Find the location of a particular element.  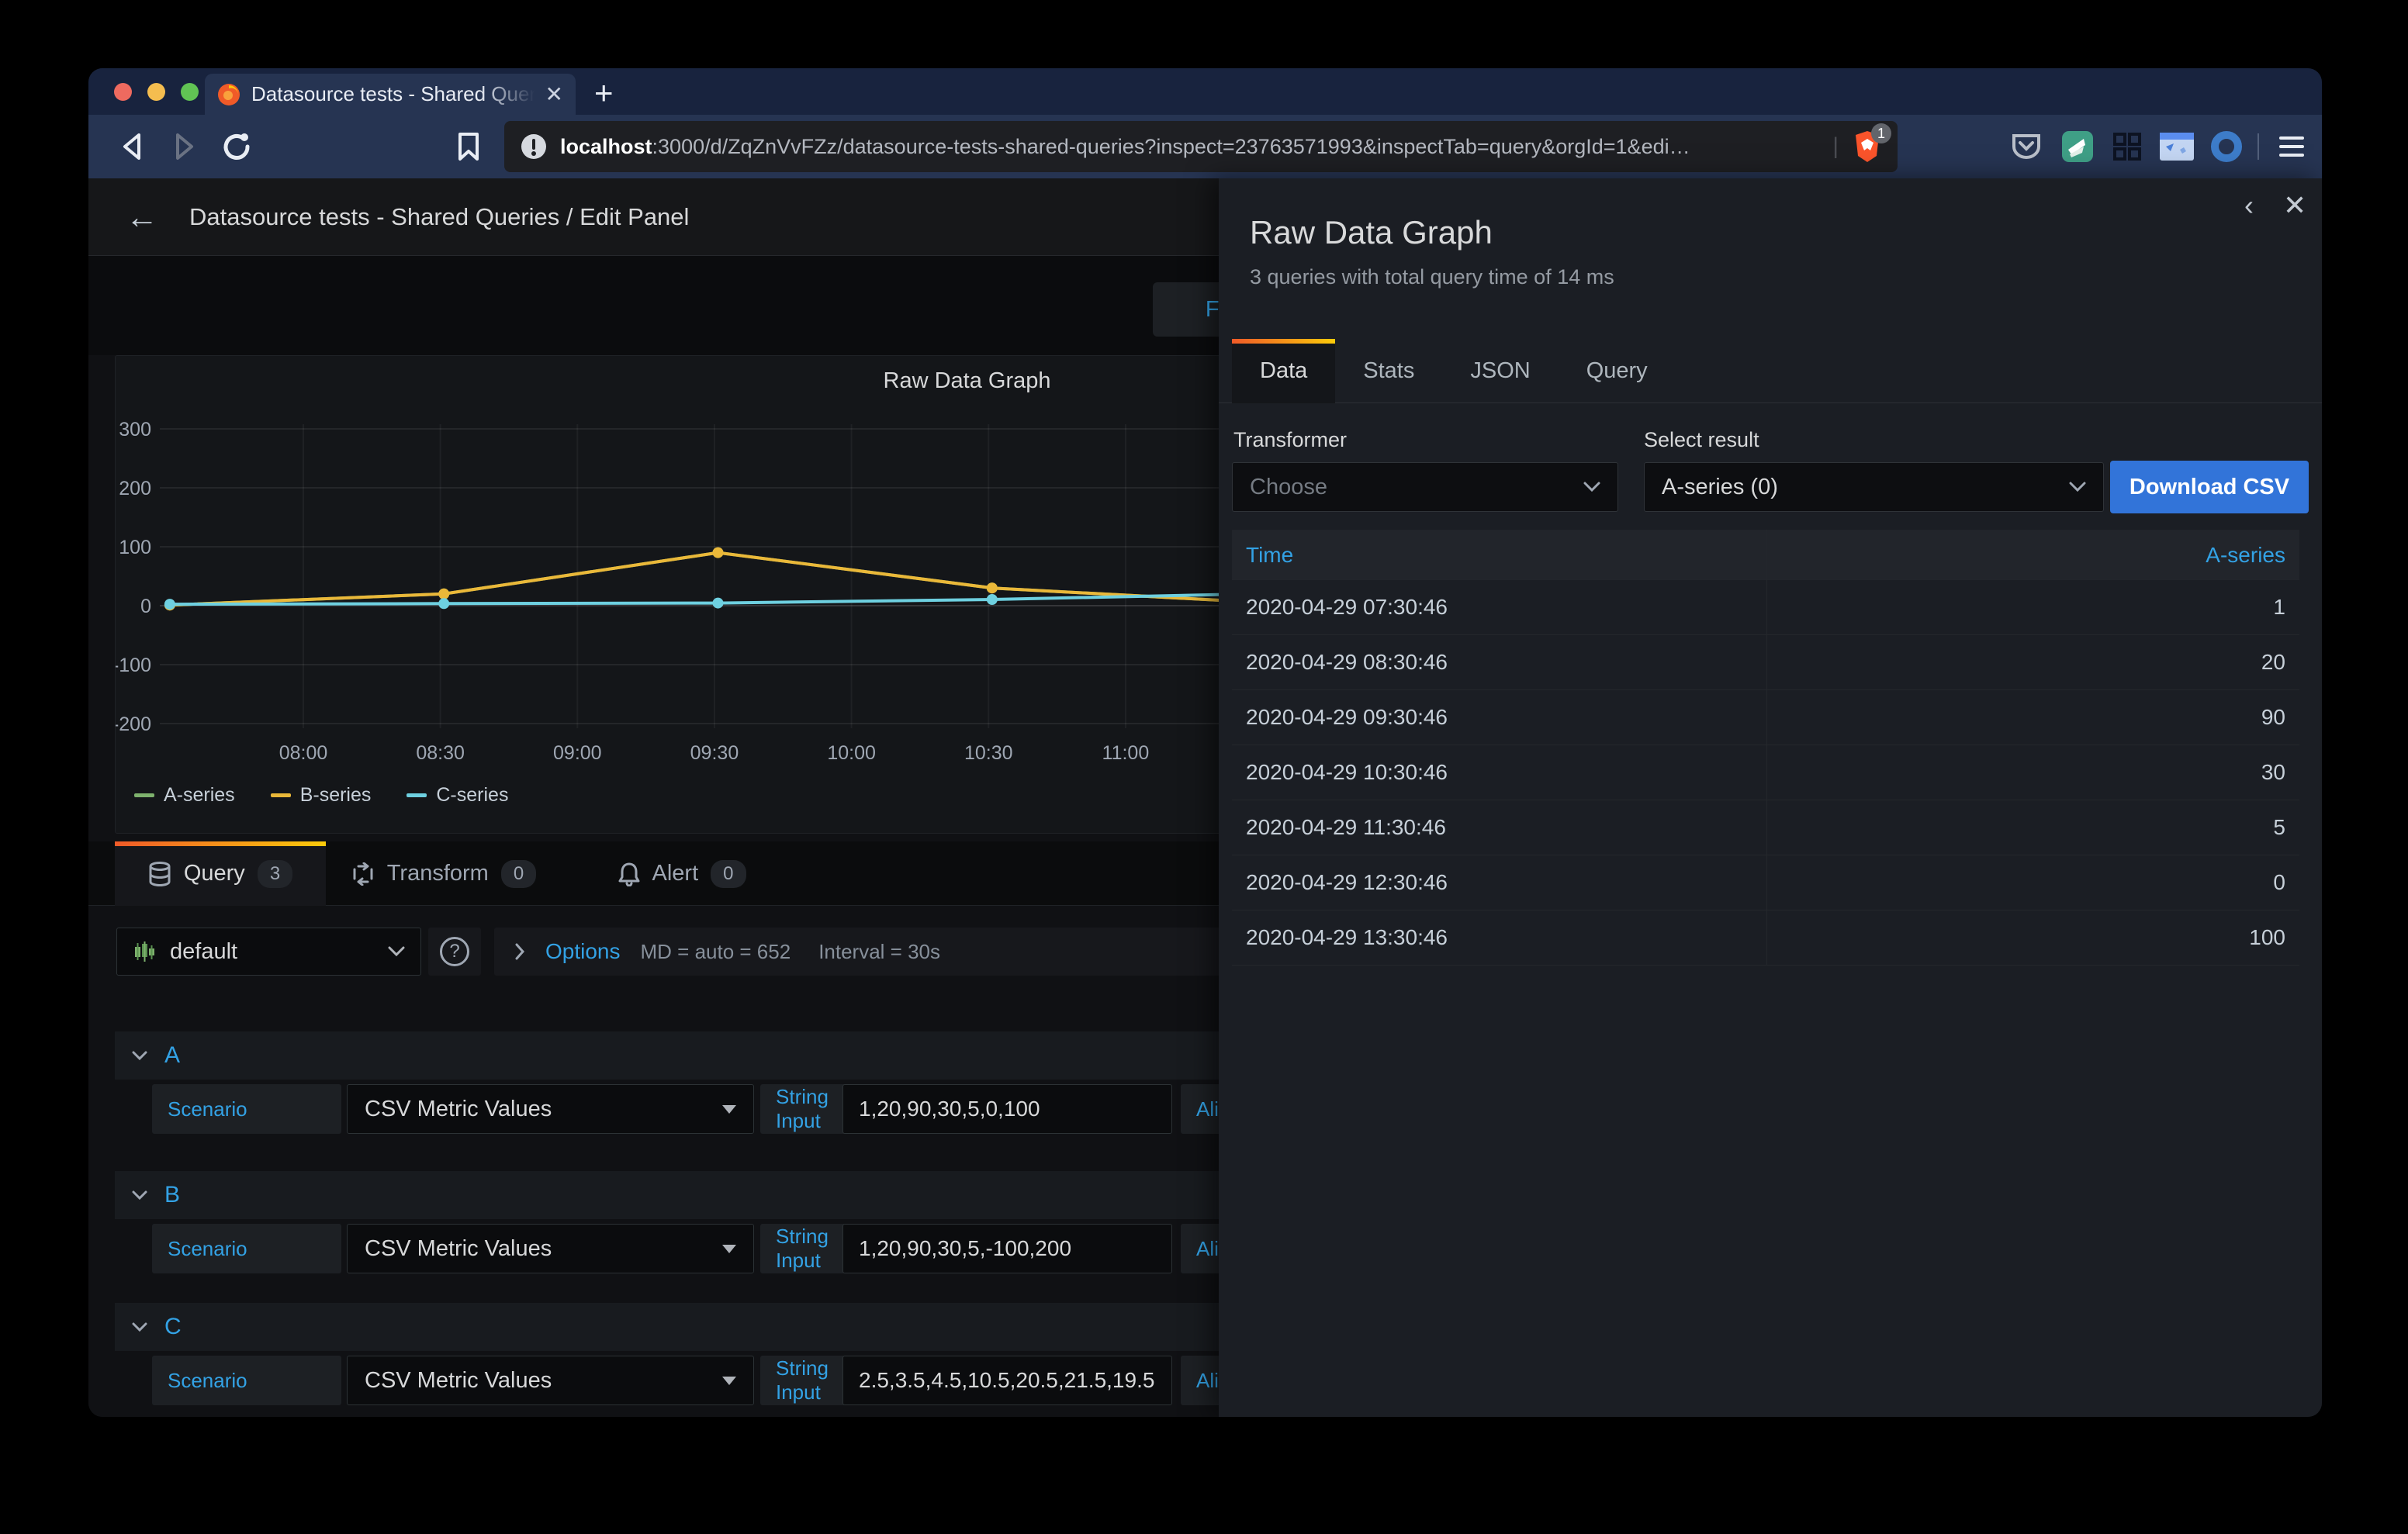

back-icon is located at coordinates (131, 146).